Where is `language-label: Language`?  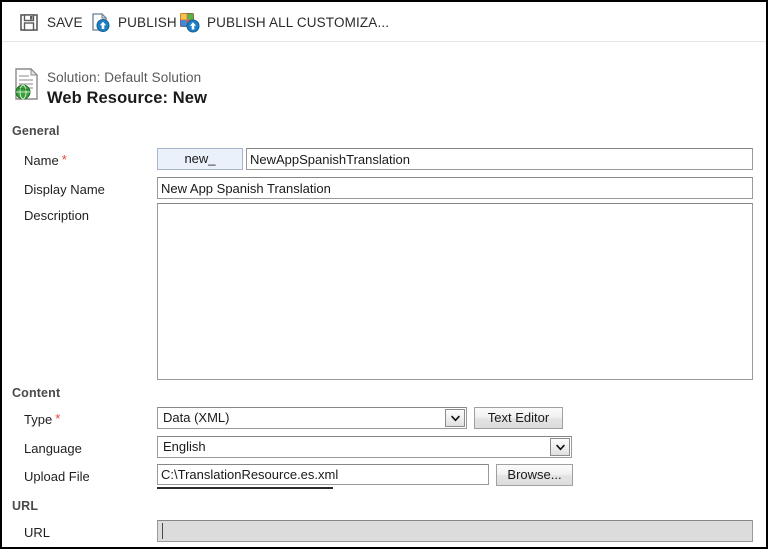
language-label: Language is located at coordinates (53, 448).